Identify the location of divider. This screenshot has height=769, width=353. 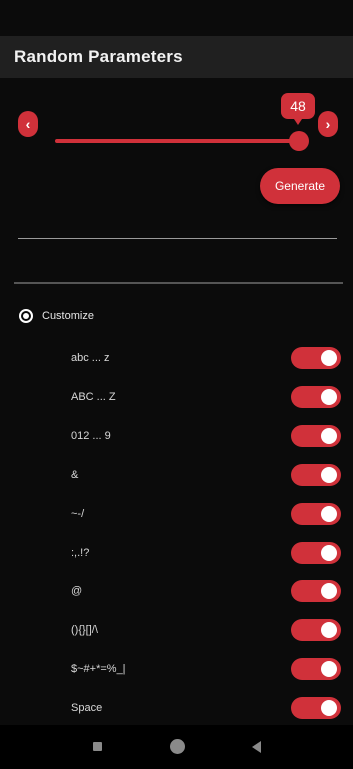
(178, 283).